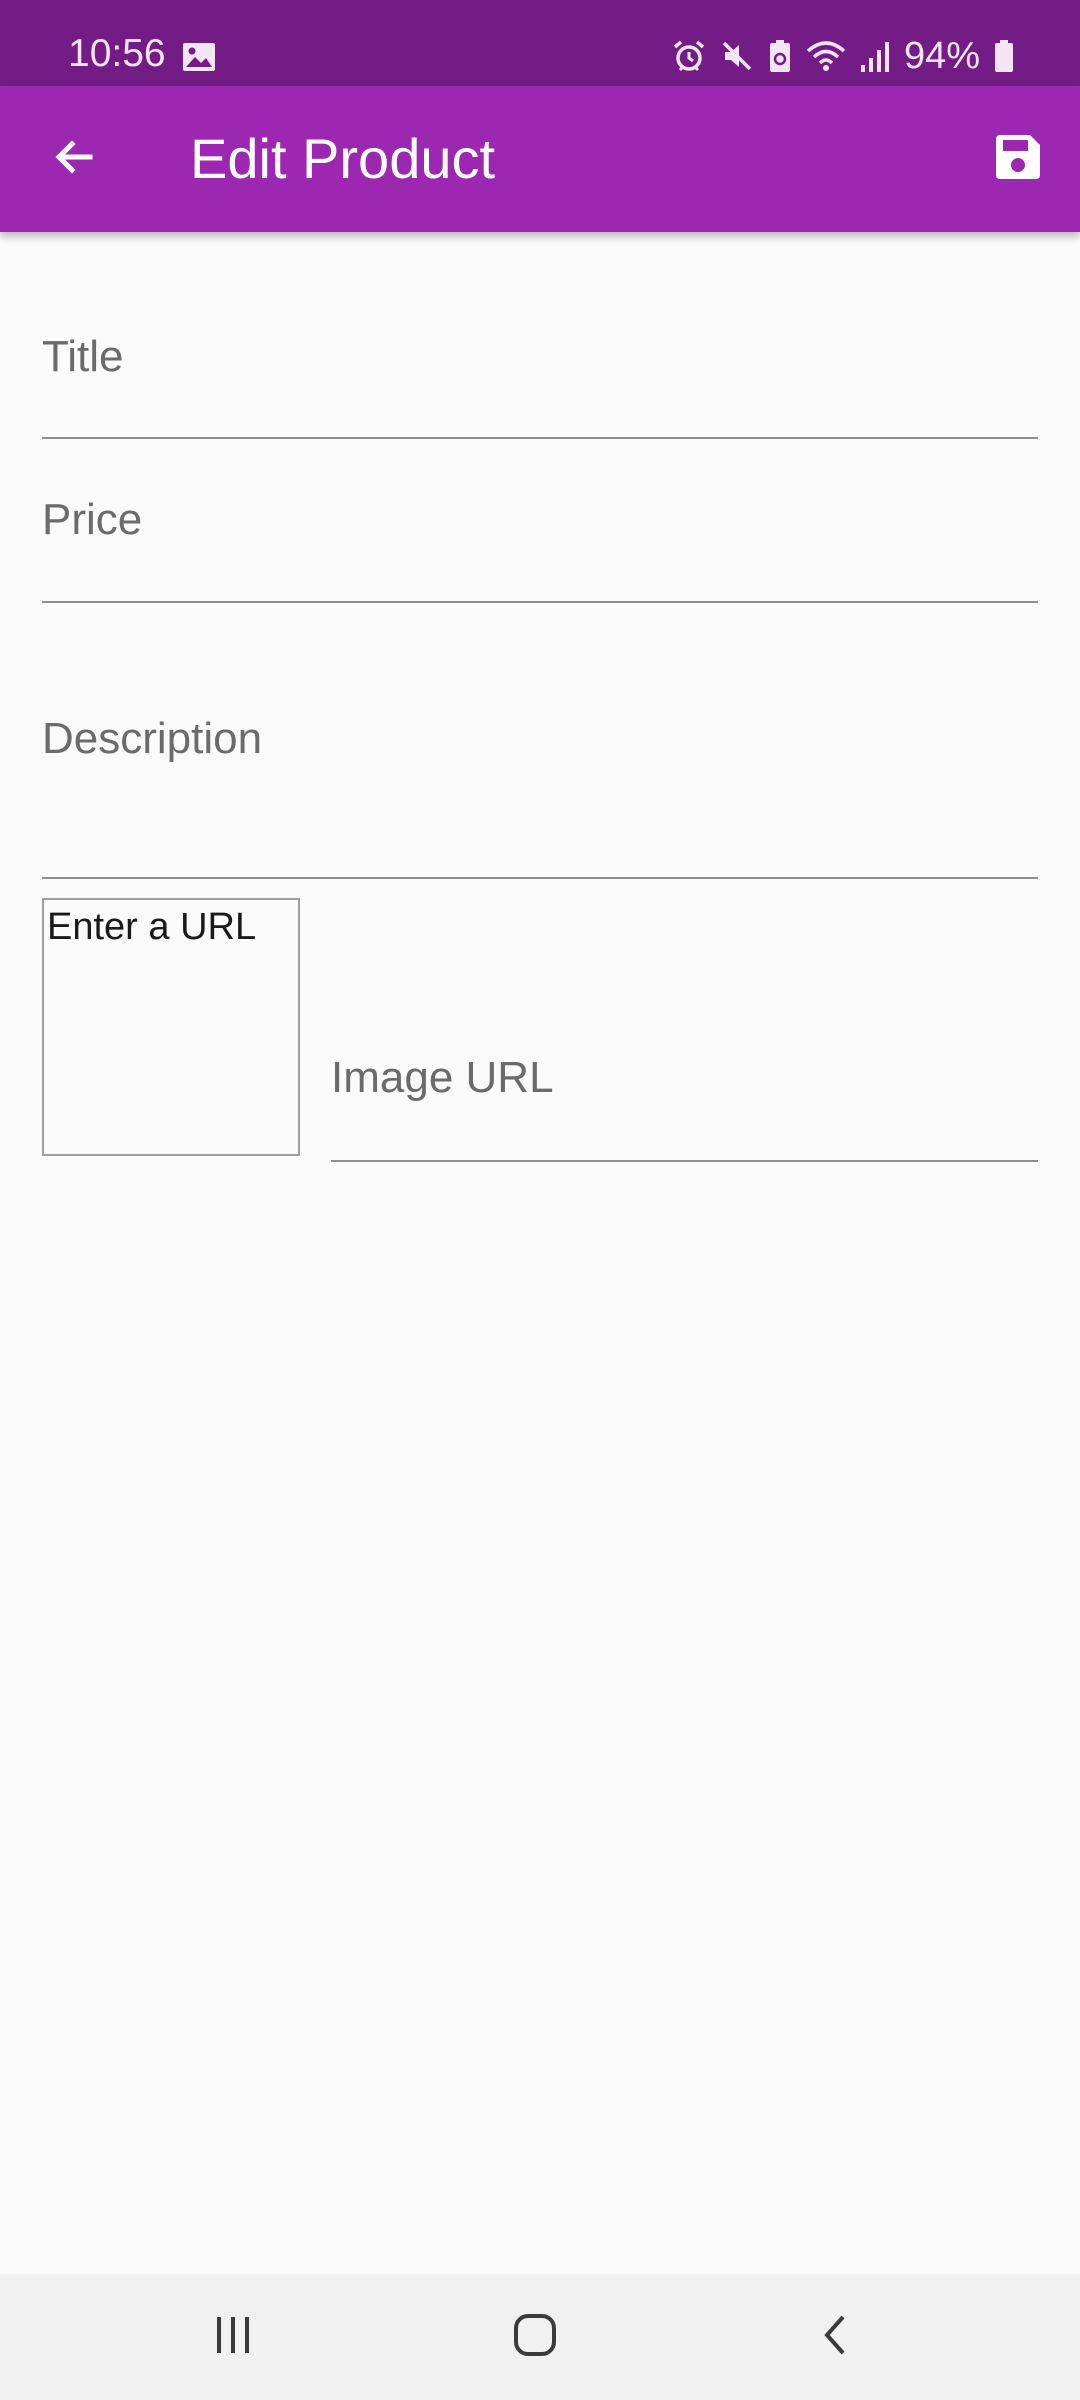 Image resolution: width=1080 pixels, height=2400 pixels. What do you see at coordinates (540, 43) in the screenshot?
I see `status-bar: 10:56 94%` at bounding box center [540, 43].